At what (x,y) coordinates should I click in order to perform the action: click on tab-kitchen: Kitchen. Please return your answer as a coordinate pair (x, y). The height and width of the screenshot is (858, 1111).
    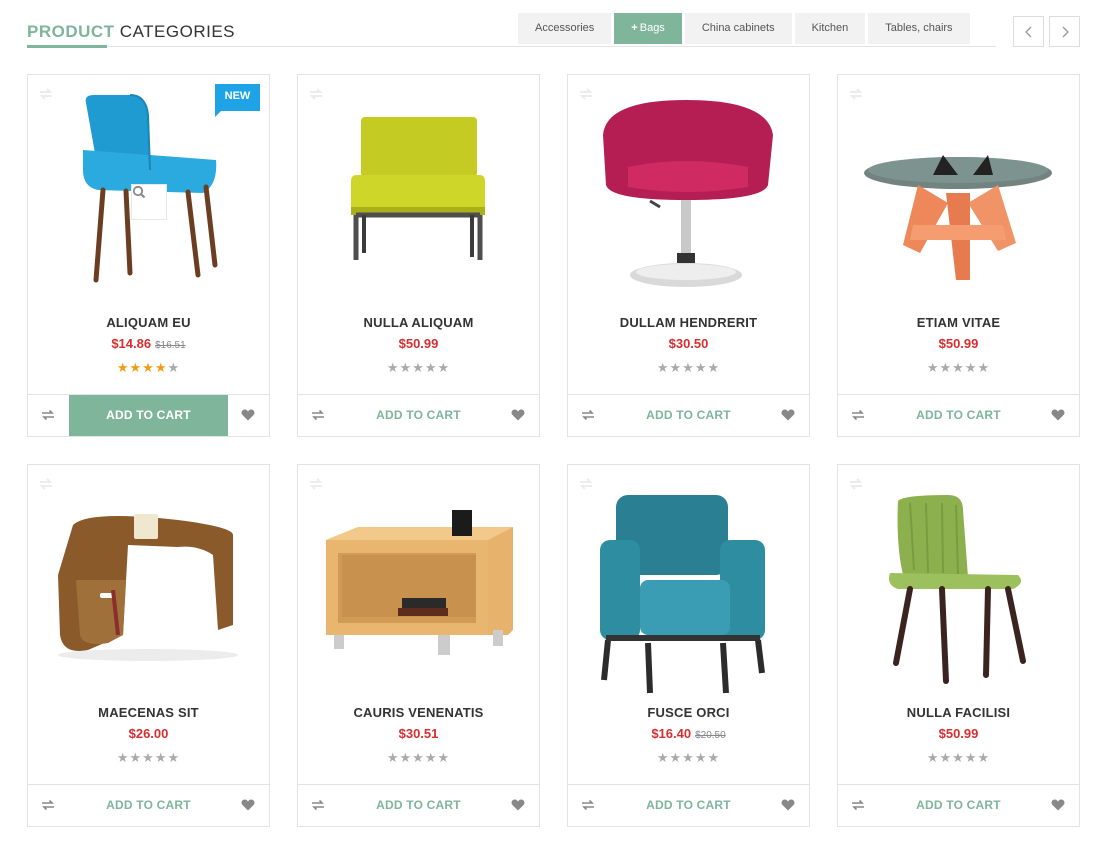
    Looking at the image, I should click on (830, 28).